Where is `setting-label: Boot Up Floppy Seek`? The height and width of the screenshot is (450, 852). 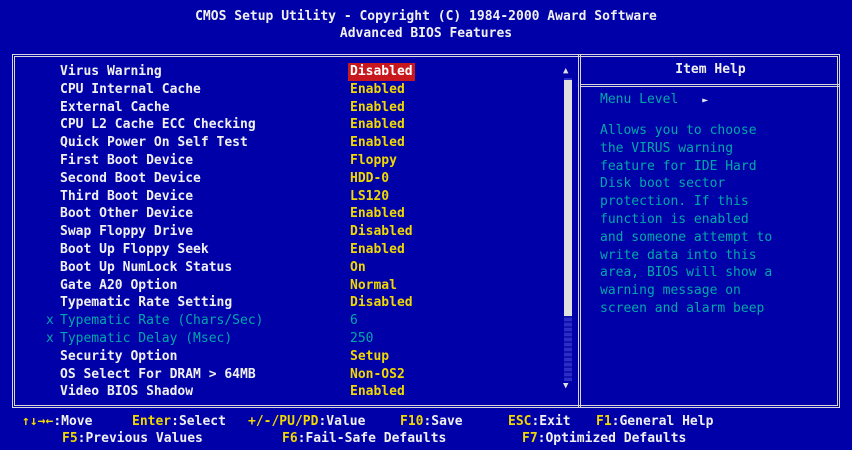
setting-label: Boot Up Floppy Seek is located at coordinates (134, 249).